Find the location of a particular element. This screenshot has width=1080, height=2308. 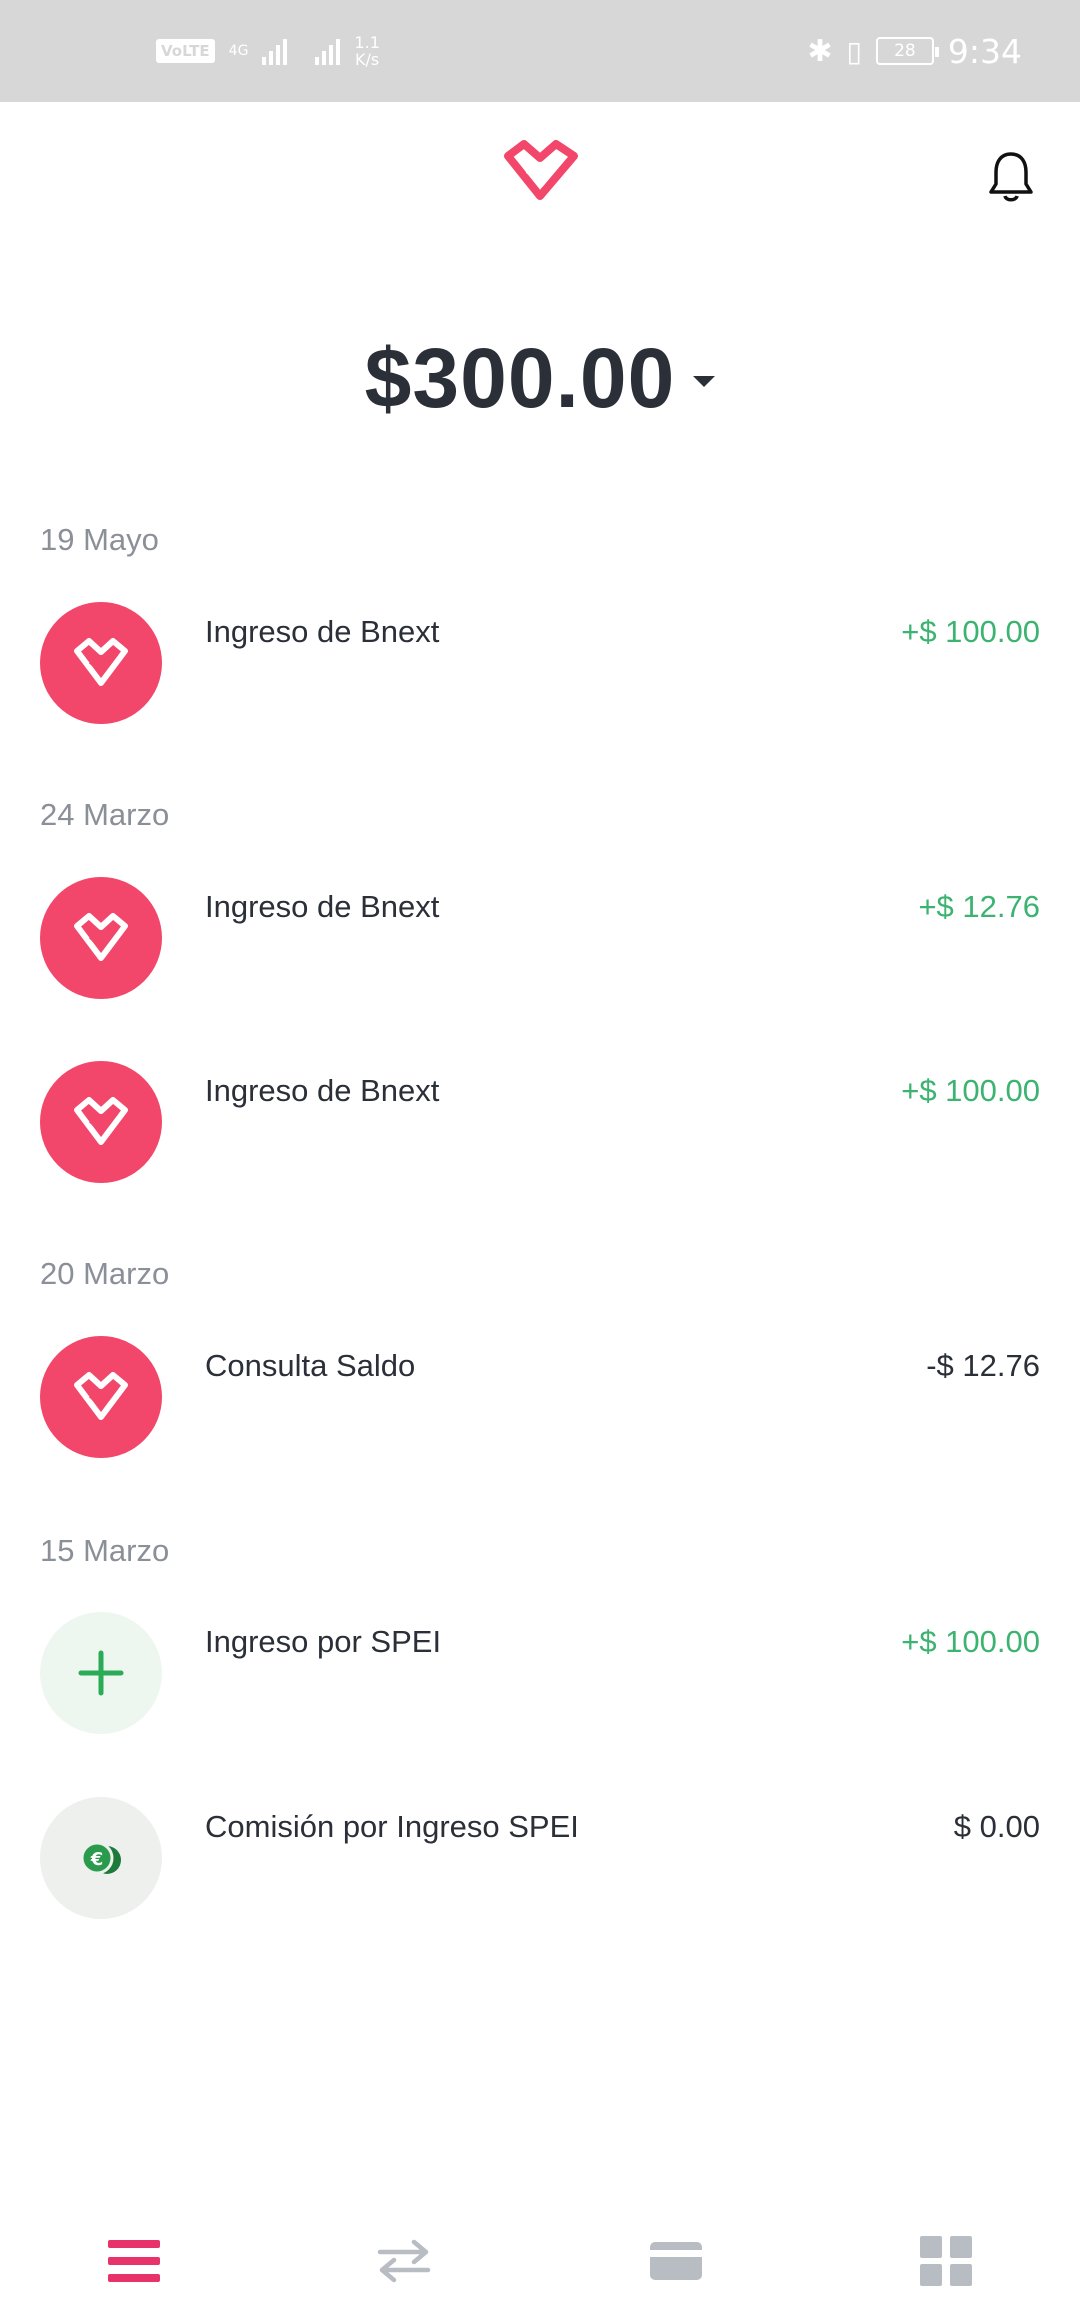

network-speed: 1.1 K/s is located at coordinates (366, 51).